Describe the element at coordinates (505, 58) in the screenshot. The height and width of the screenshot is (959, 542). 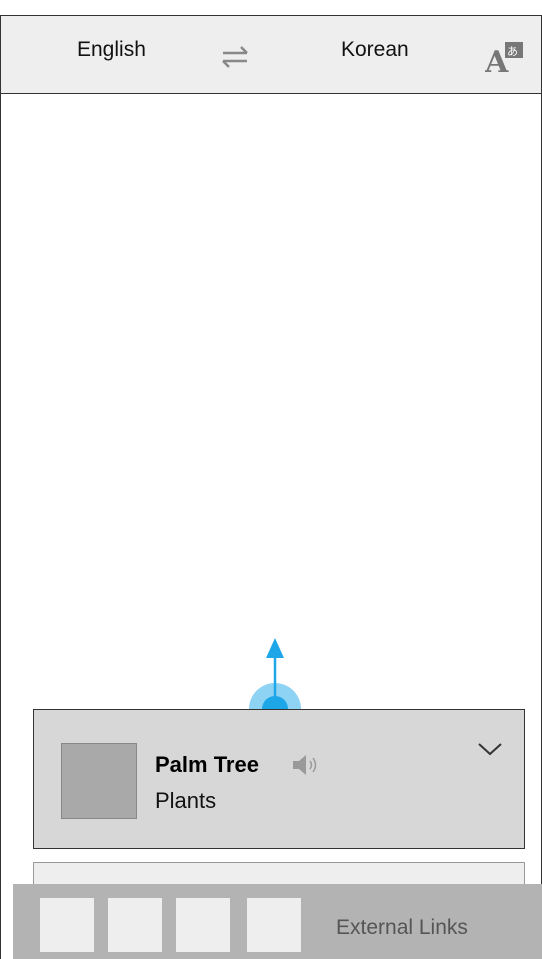
I see `translate-icon: A あ` at that location.